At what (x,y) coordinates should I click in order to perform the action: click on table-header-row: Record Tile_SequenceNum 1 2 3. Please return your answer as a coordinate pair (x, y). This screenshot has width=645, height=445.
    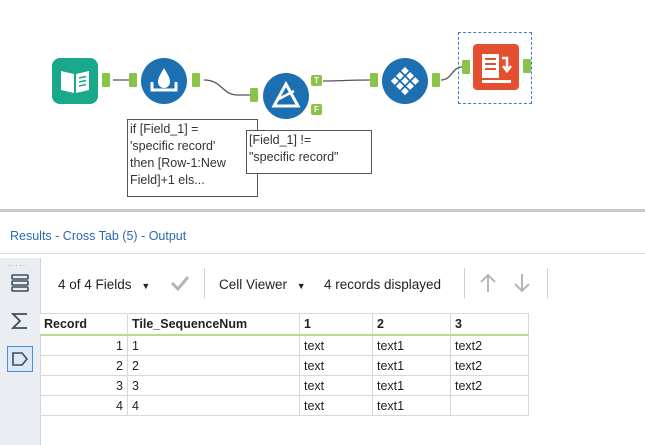
    Looking at the image, I should click on (284, 324).